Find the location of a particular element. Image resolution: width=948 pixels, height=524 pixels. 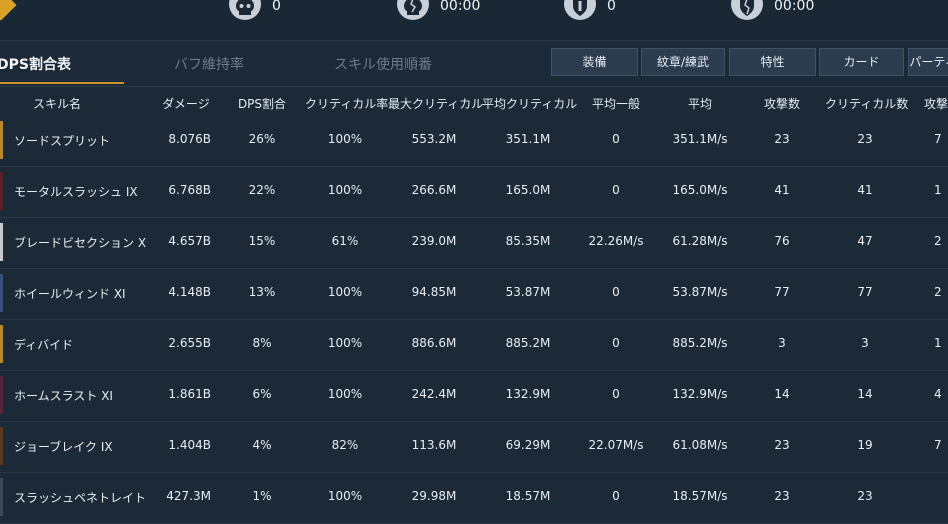

column-header: 平均一般 is located at coordinates (616, 103).